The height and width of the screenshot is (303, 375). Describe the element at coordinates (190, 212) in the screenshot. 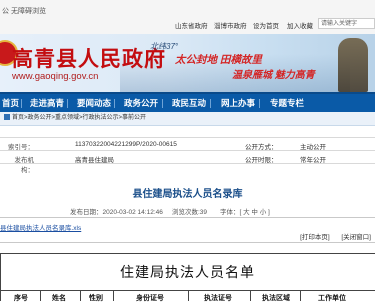

I see `view-count: 浏览次数:39` at that location.